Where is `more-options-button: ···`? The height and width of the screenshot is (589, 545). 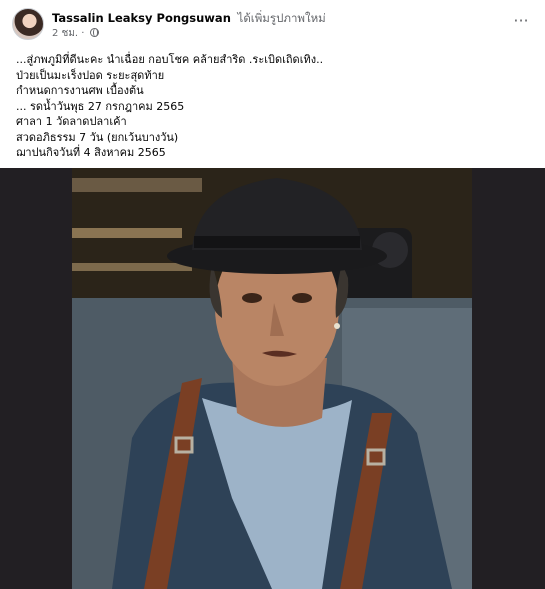 more-options-button: ··· is located at coordinates (521, 22).